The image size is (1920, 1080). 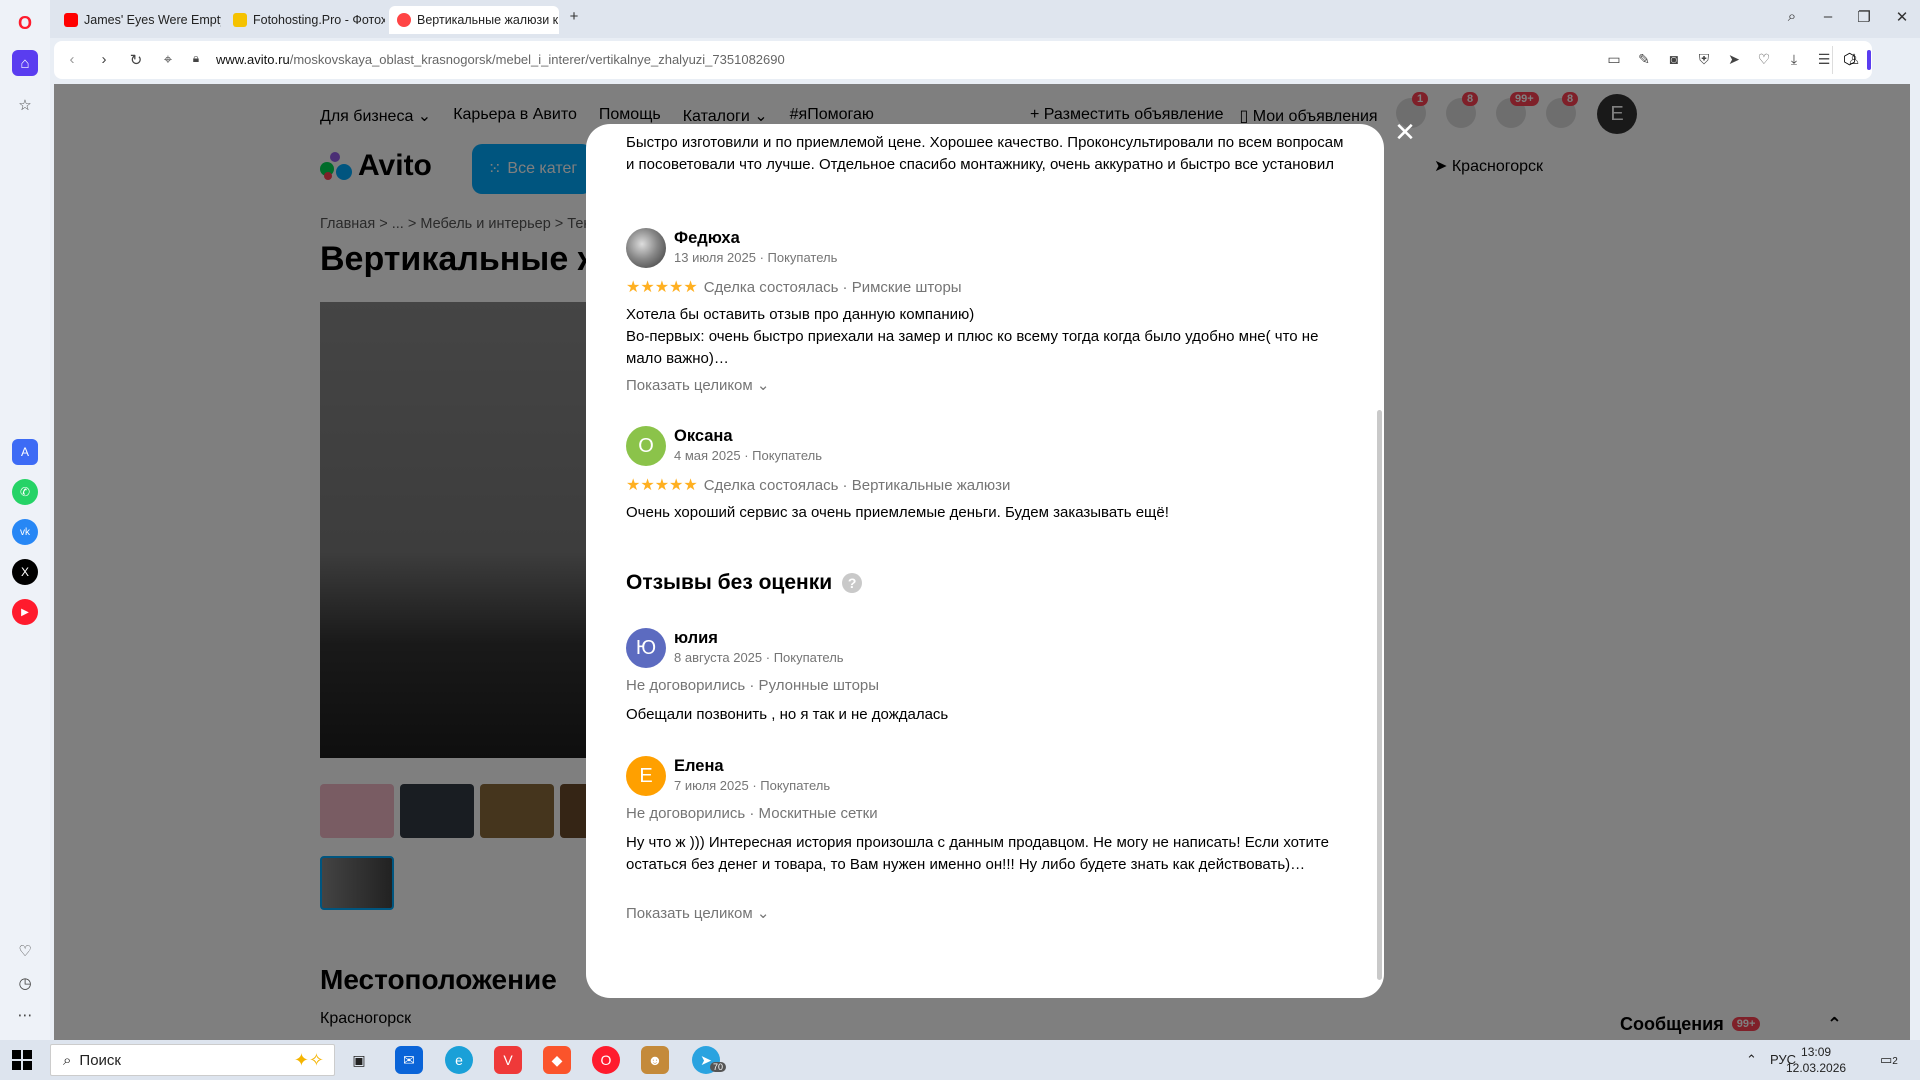 I want to click on cube-icon: ⬡, so click(x=1850, y=59).